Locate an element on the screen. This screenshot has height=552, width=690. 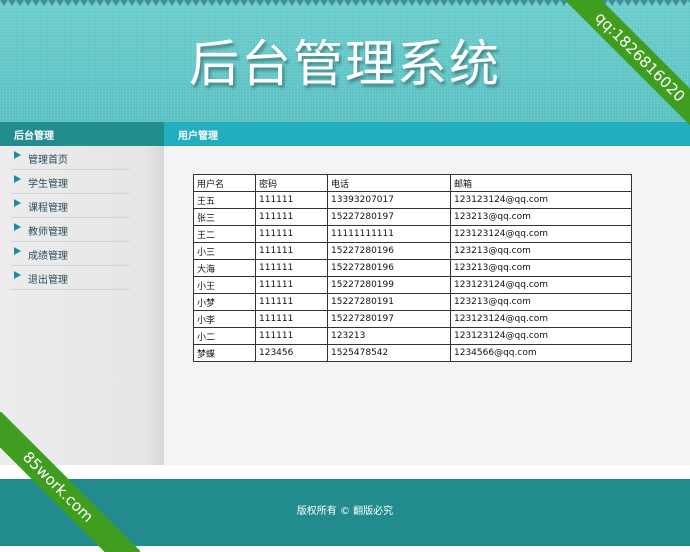
cell-phone: 15227280191 is located at coordinates (389, 302).